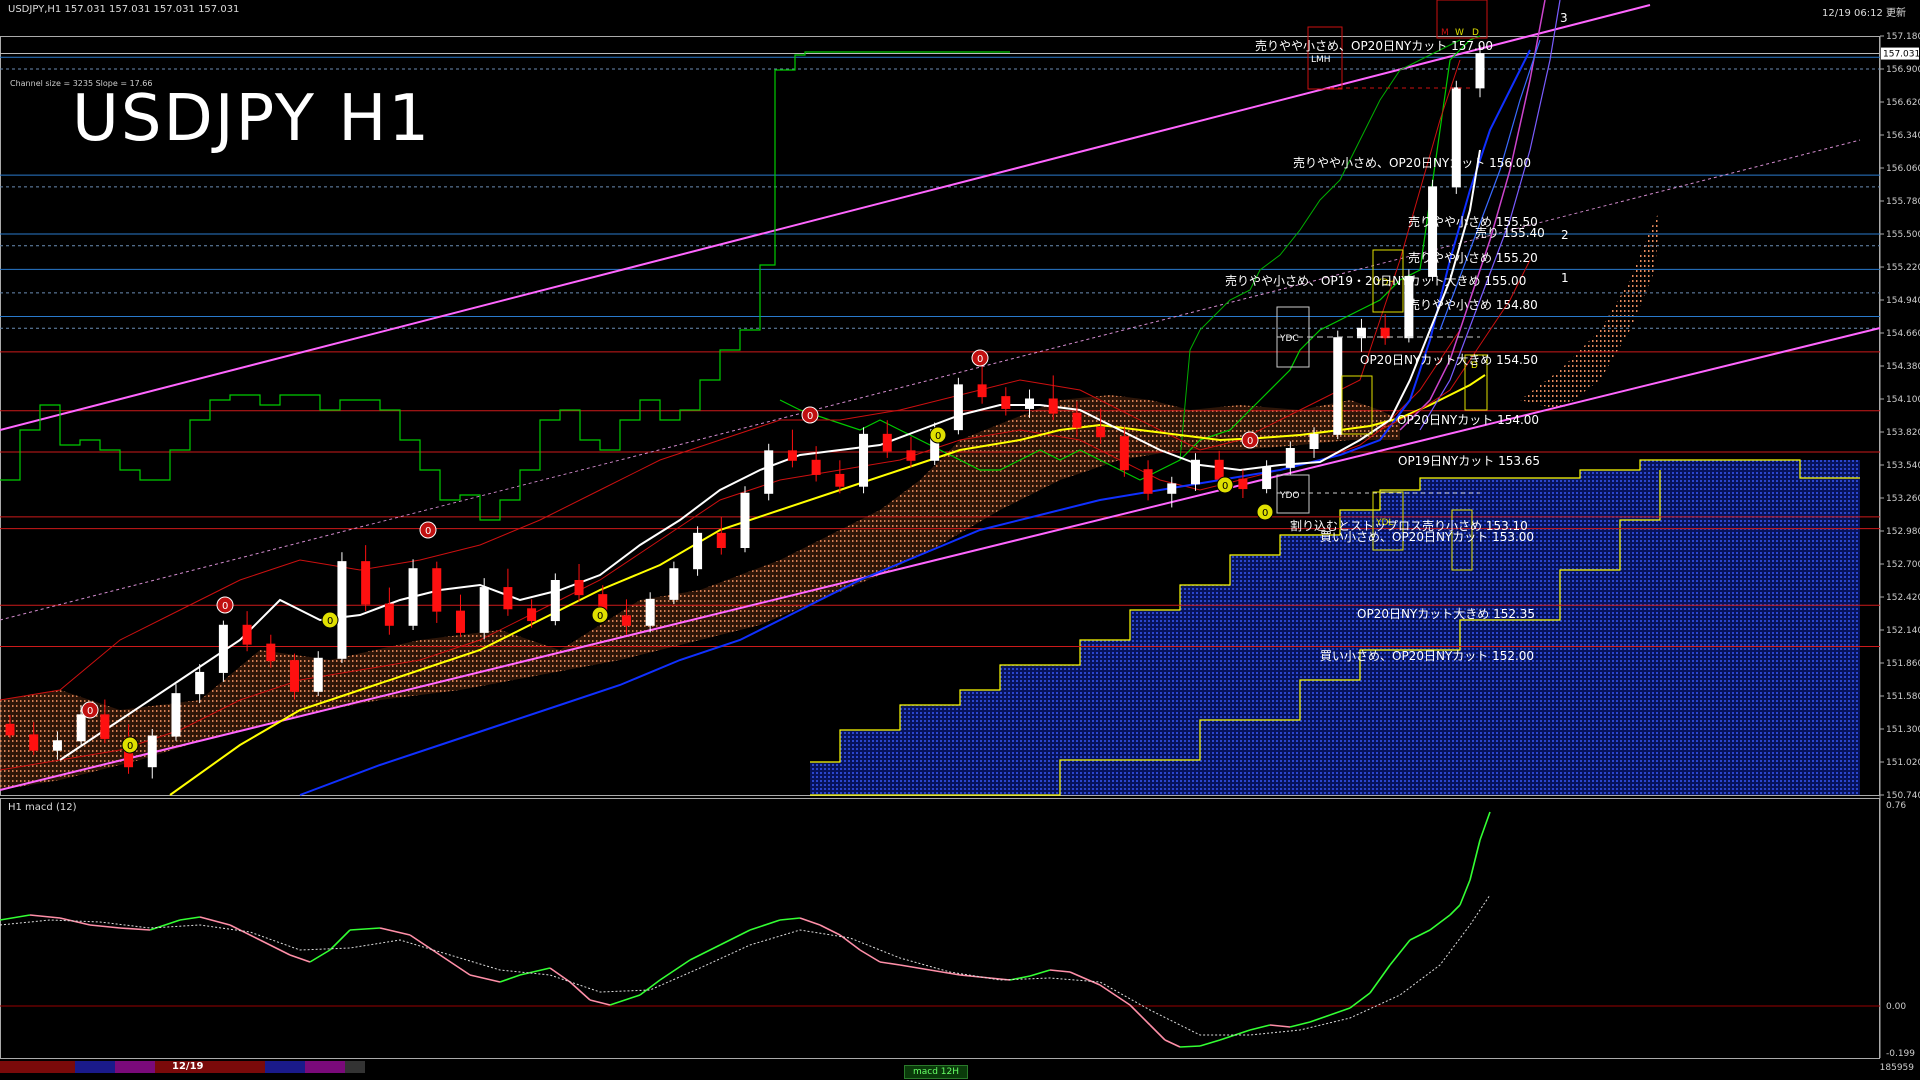  What do you see at coordinates (1903, 103) in the screenshot?
I see `price-tick-label: 156.620` at bounding box center [1903, 103].